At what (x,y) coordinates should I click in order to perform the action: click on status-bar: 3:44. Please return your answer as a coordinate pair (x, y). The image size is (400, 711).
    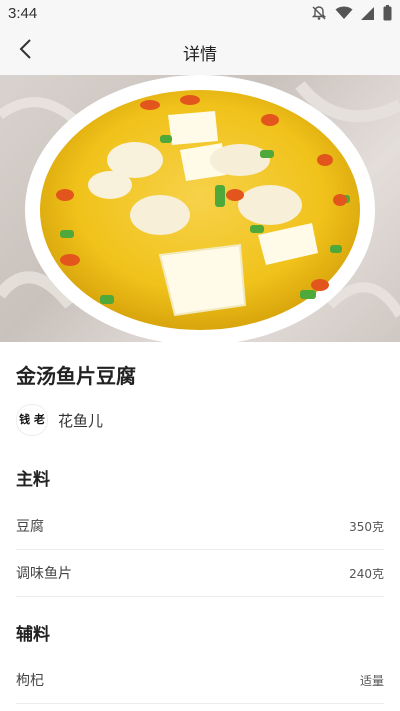
    Looking at the image, I should click on (200, 14).